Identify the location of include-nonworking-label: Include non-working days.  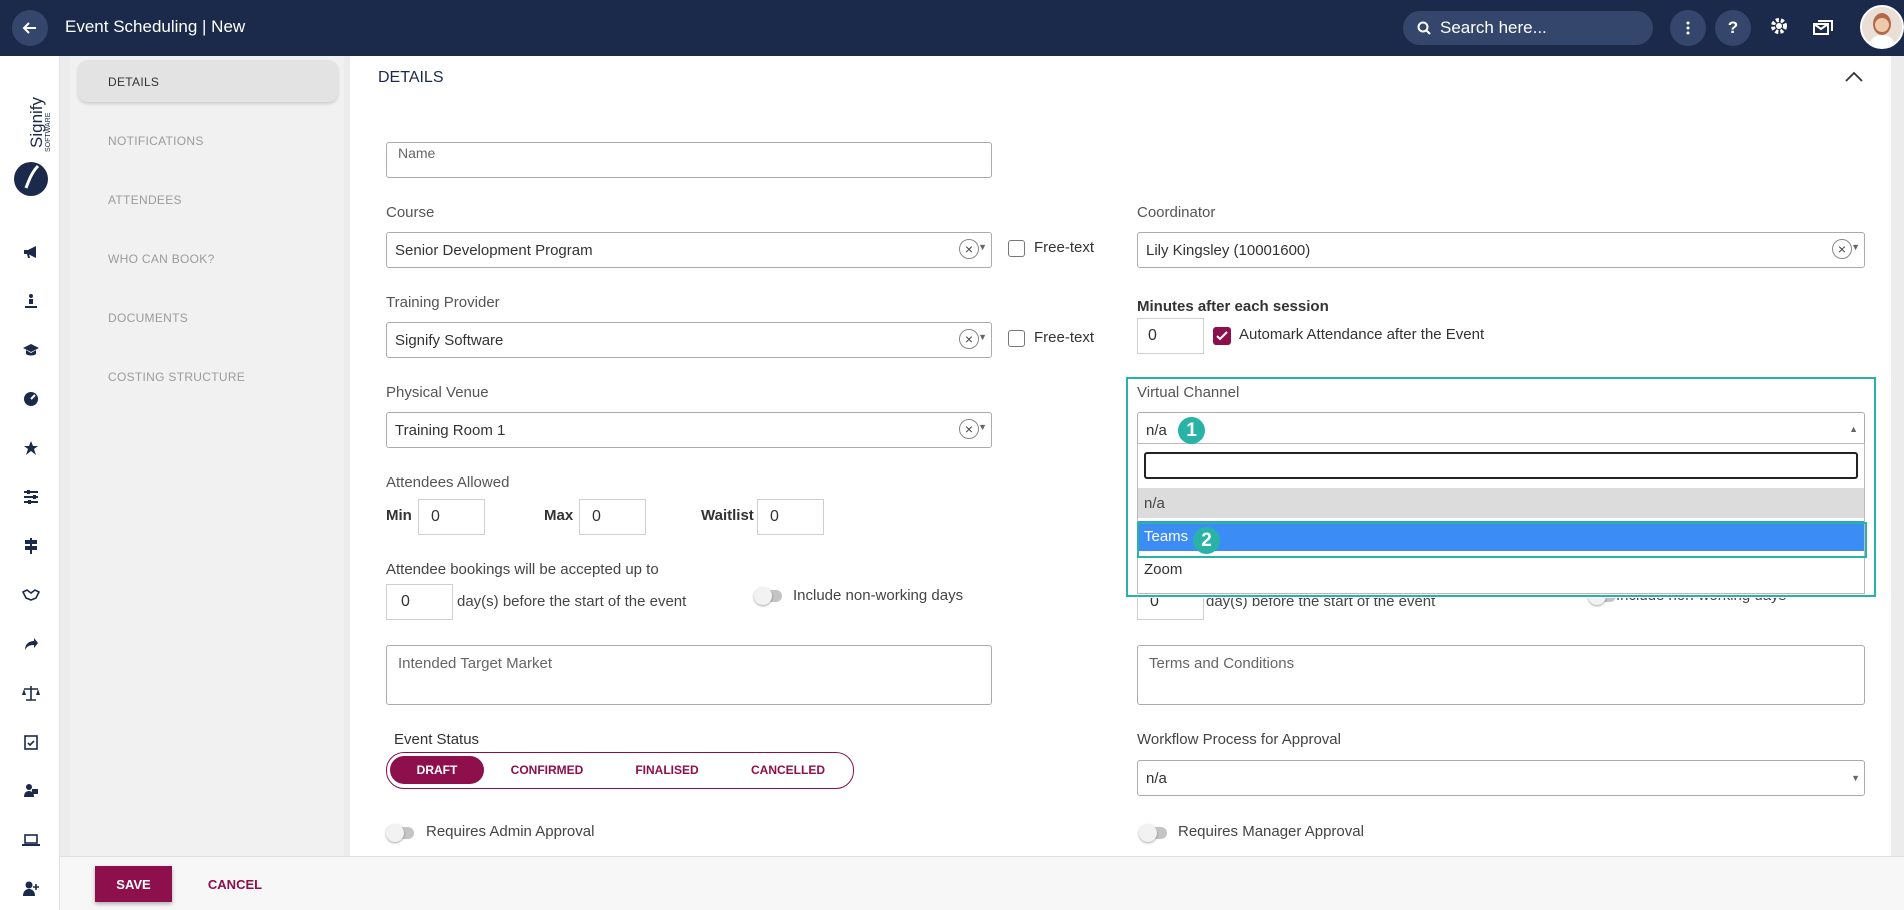
(878, 595).